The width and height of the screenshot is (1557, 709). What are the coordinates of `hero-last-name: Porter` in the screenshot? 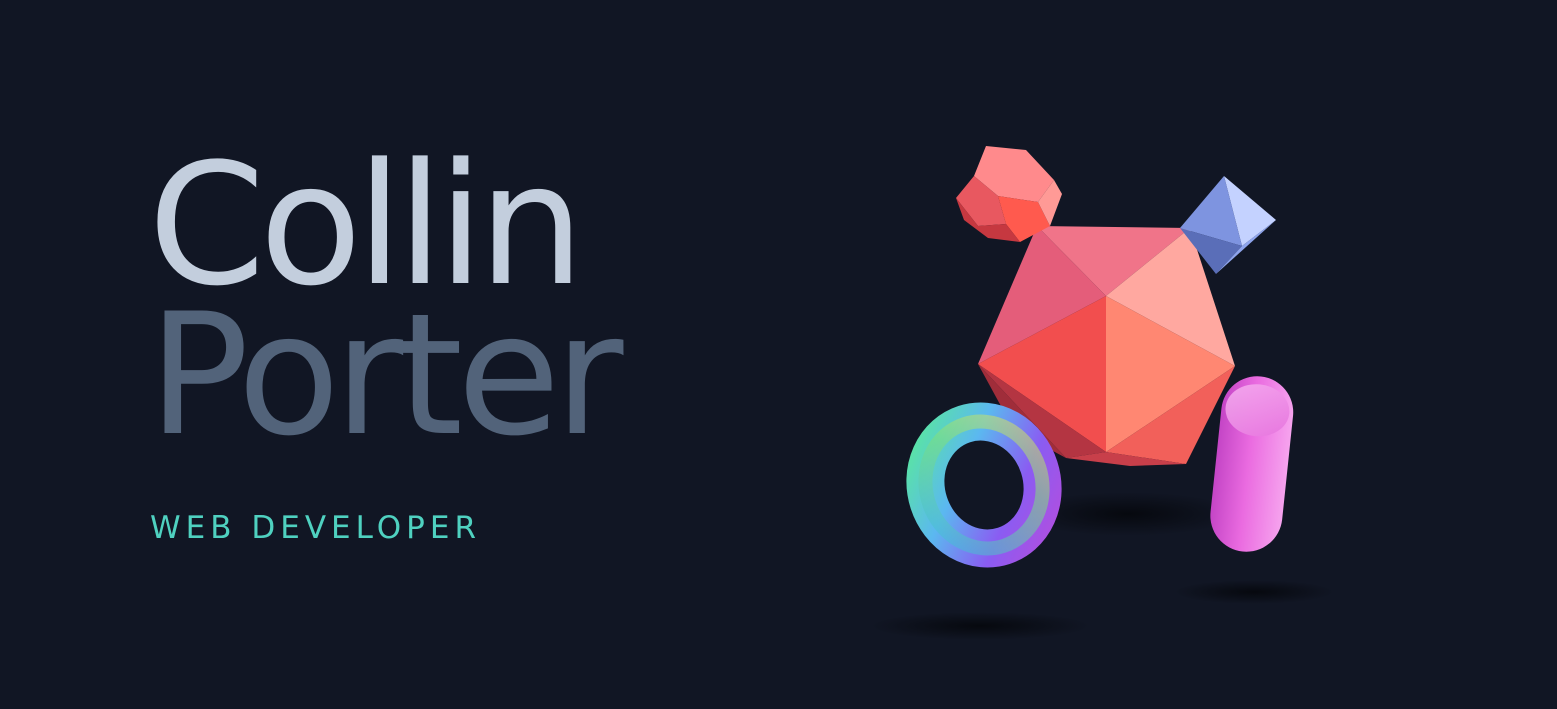 It's located at (385, 375).